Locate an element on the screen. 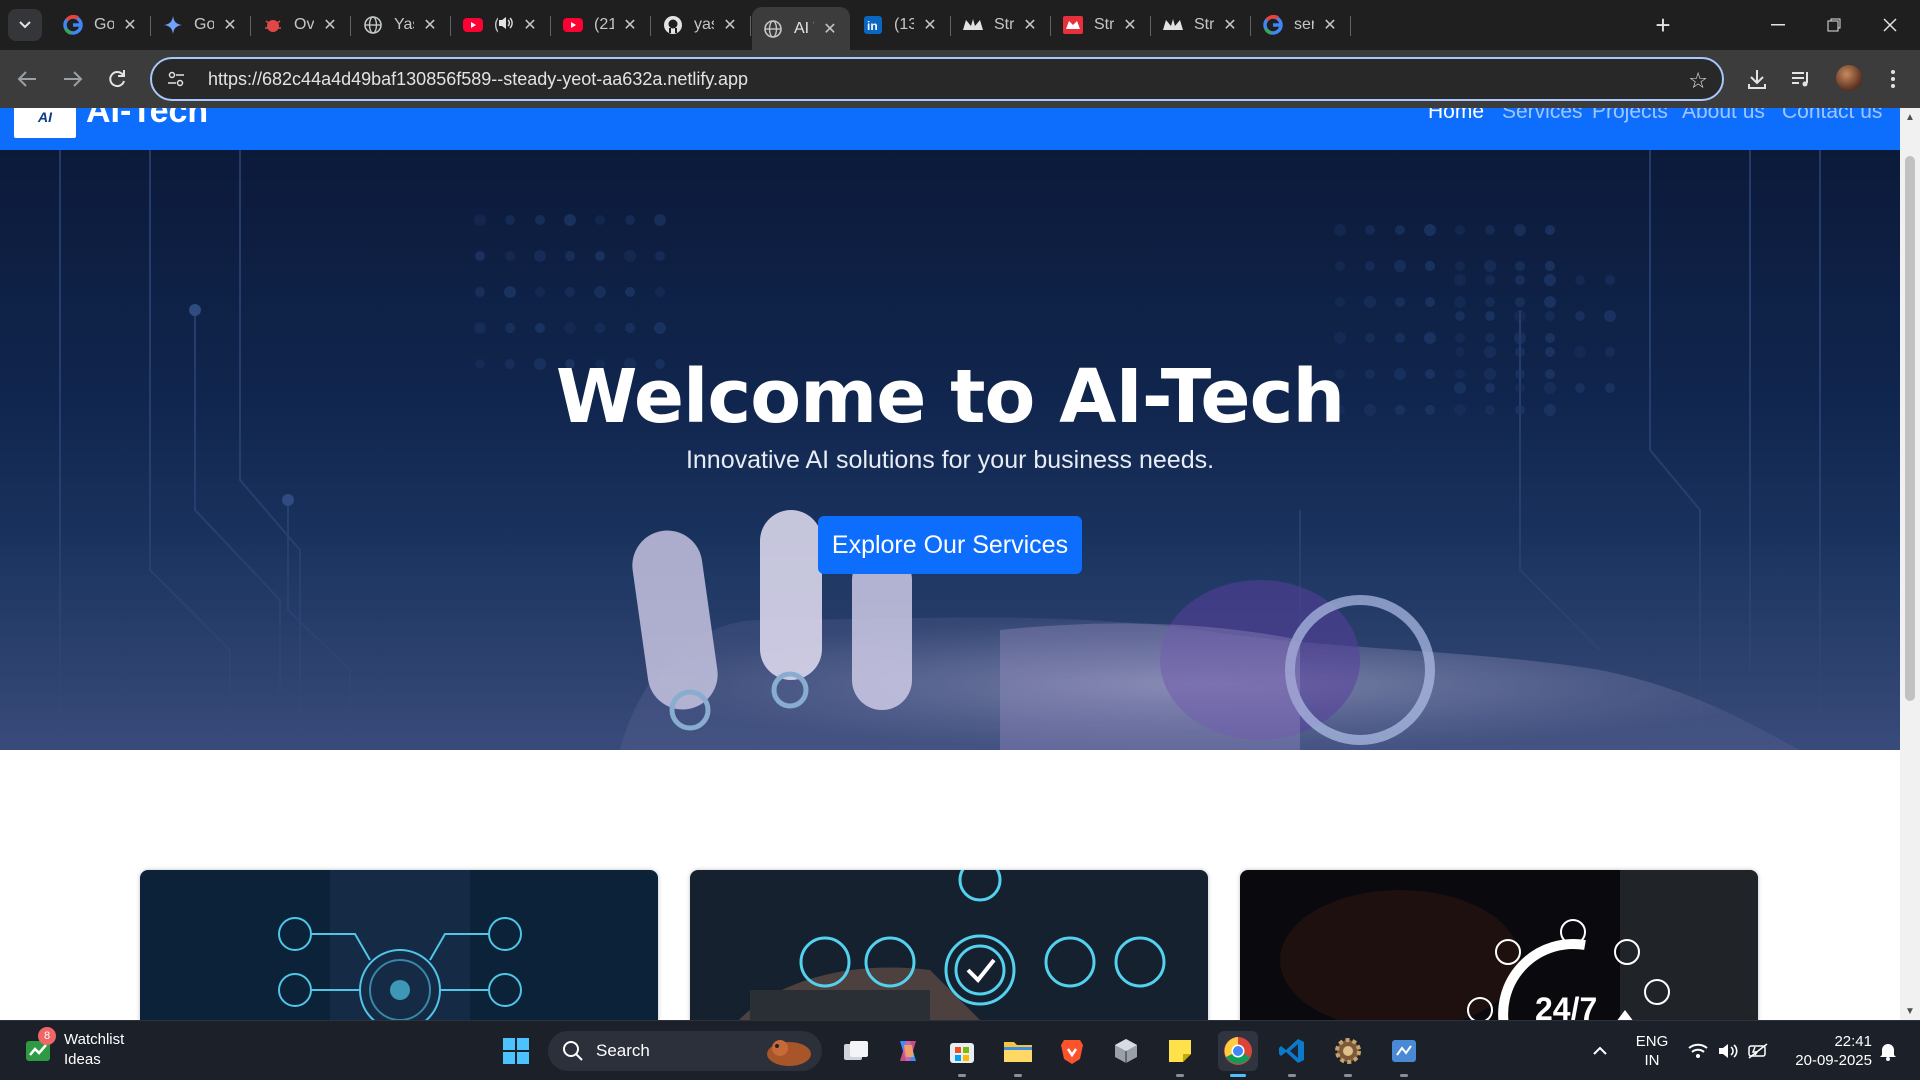  taskbar-sticky-notes is located at coordinates (1180, 1054).